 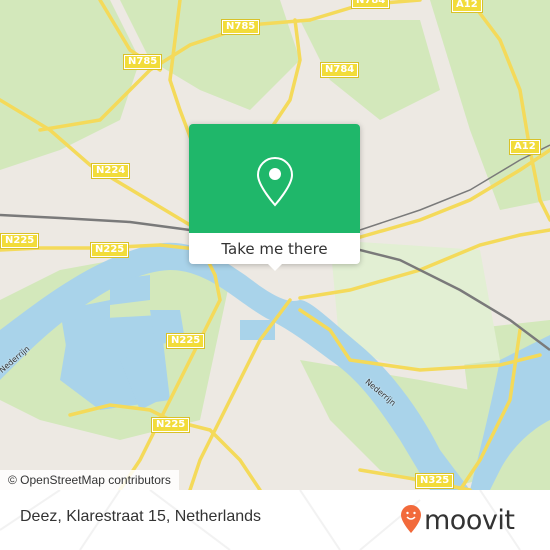 What do you see at coordinates (109, 250) in the screenshot?
I see `road-label-n225-left: N225` at bounding box center [109, 250].